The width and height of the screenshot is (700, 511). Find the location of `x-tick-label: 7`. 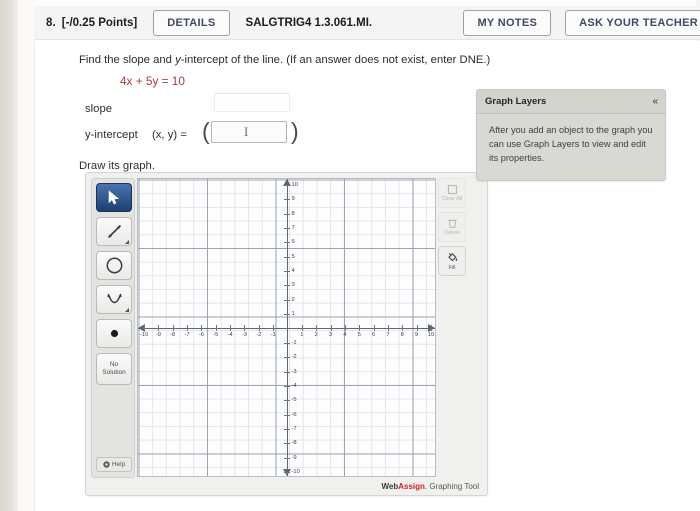

x-tick-label: 7 is located at coordinates (388, 334).